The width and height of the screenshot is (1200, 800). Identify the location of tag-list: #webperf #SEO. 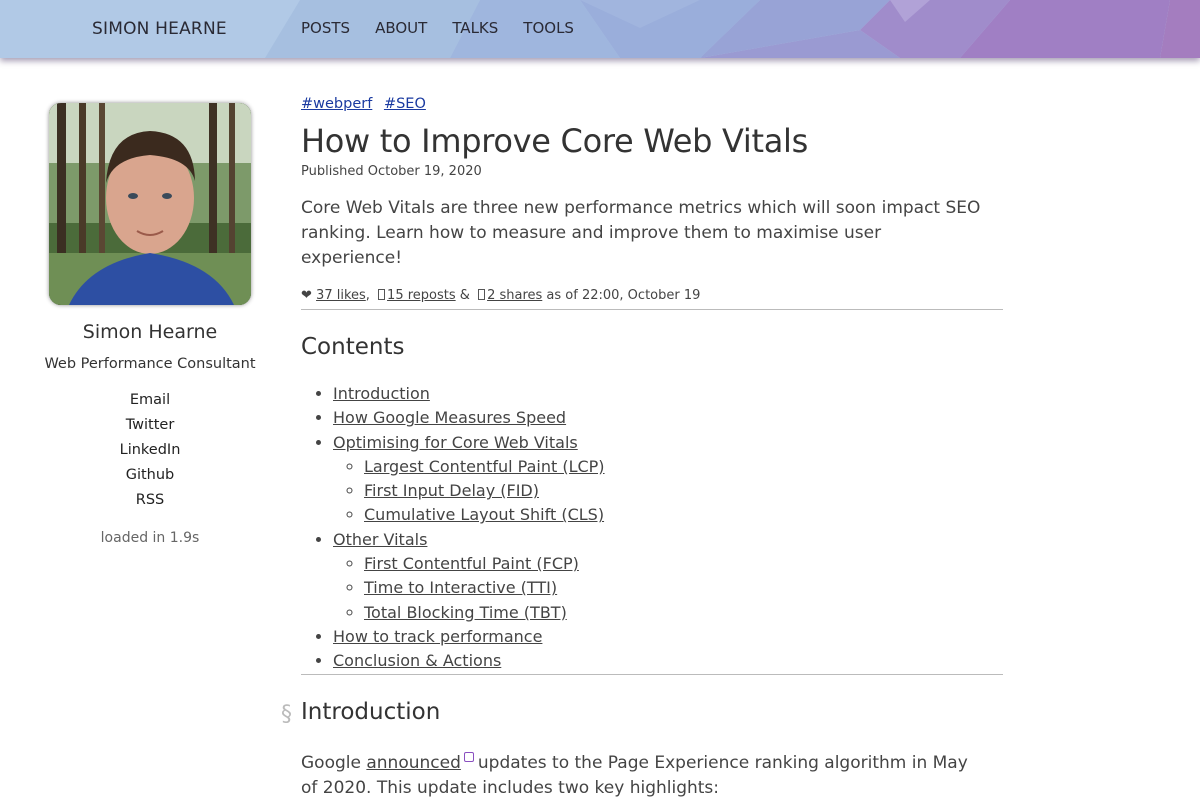
(652, 104).